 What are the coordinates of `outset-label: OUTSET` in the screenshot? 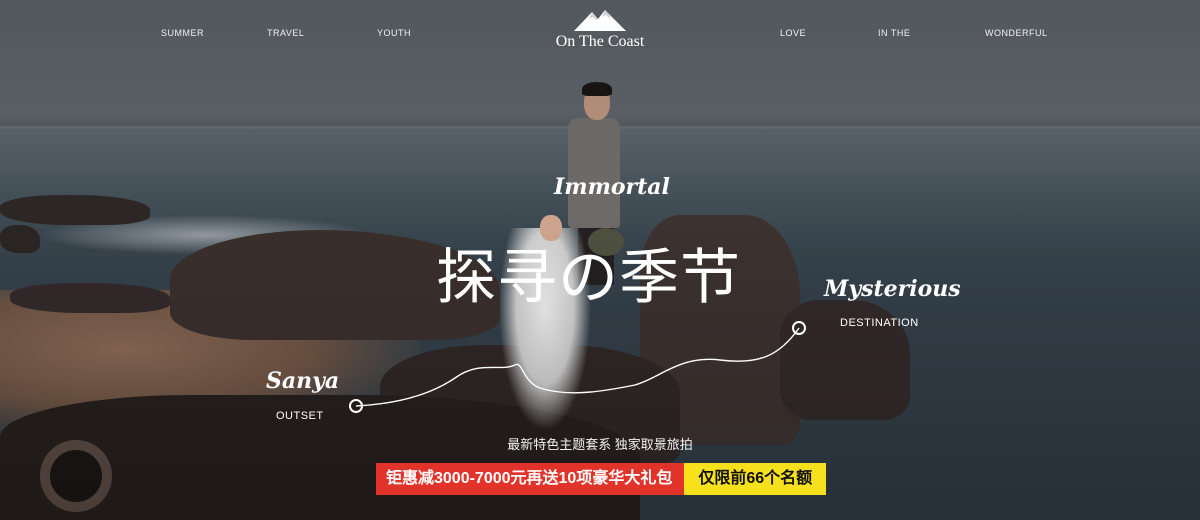 It's located at (300, 416).